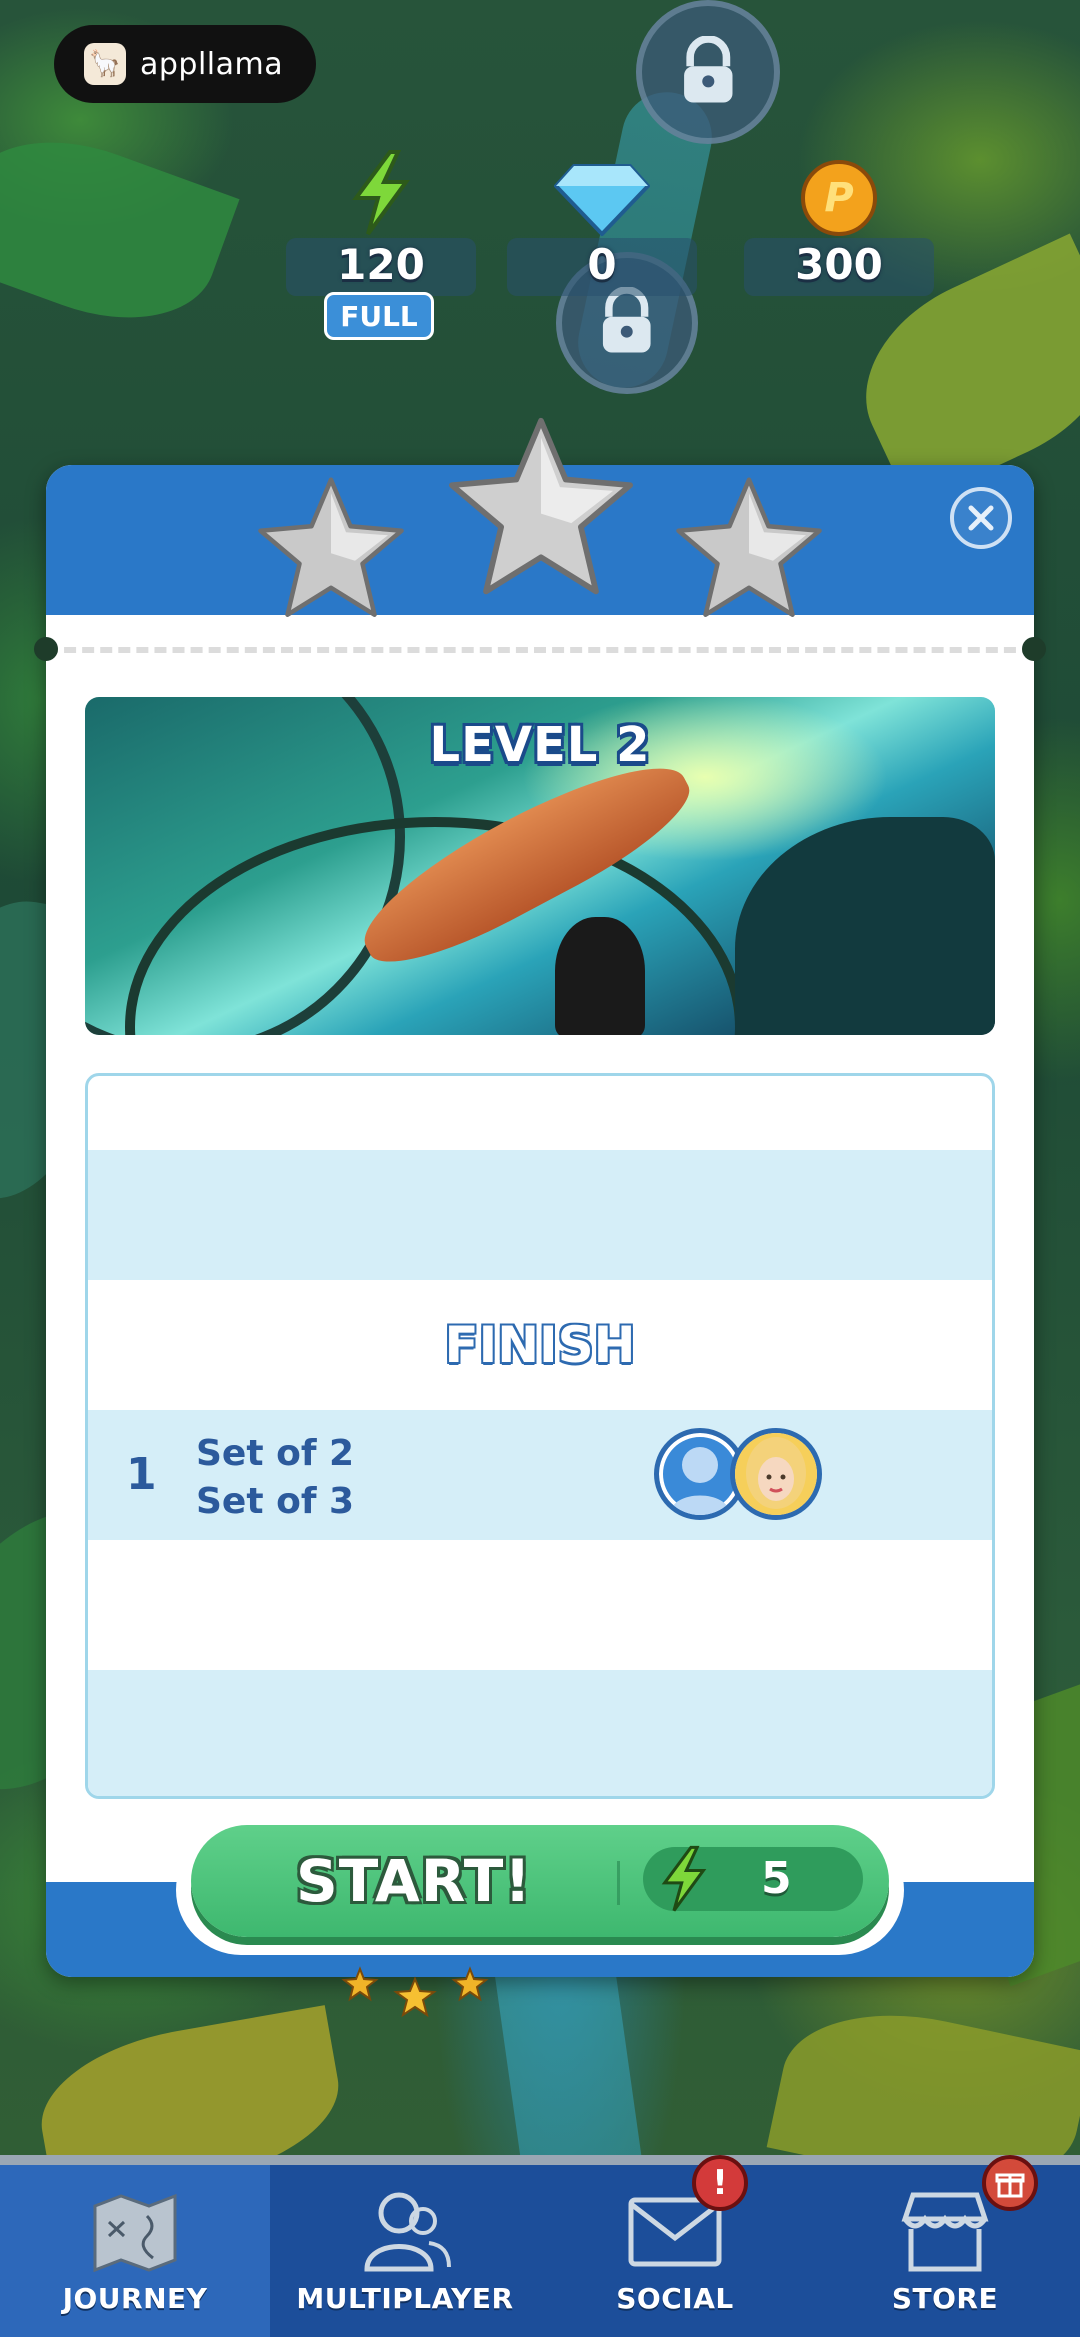  What do you see at coordinates (540, 1881) in the screenshot?
I see `start-button: START! 5` at bounding box center [540, 1881].